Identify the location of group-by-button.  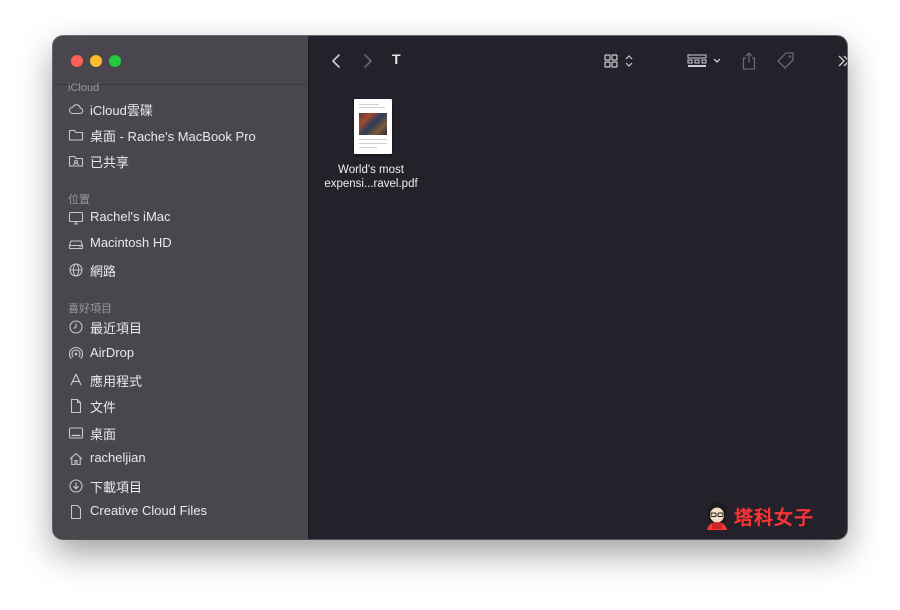
(705, 61).